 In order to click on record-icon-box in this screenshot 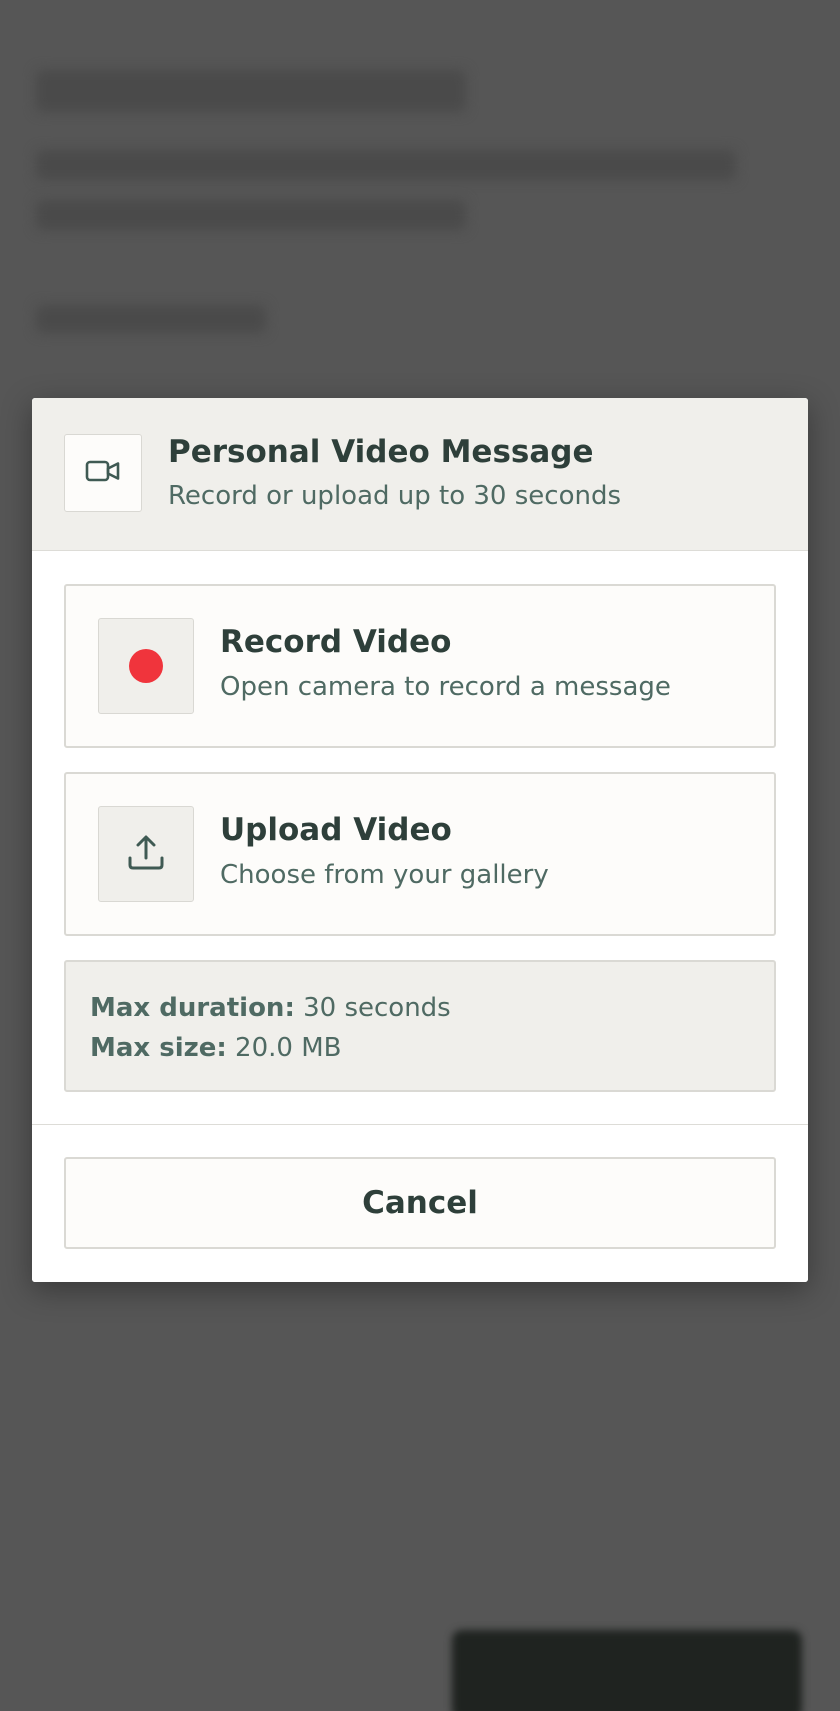, I will do `click(146, 666)`.